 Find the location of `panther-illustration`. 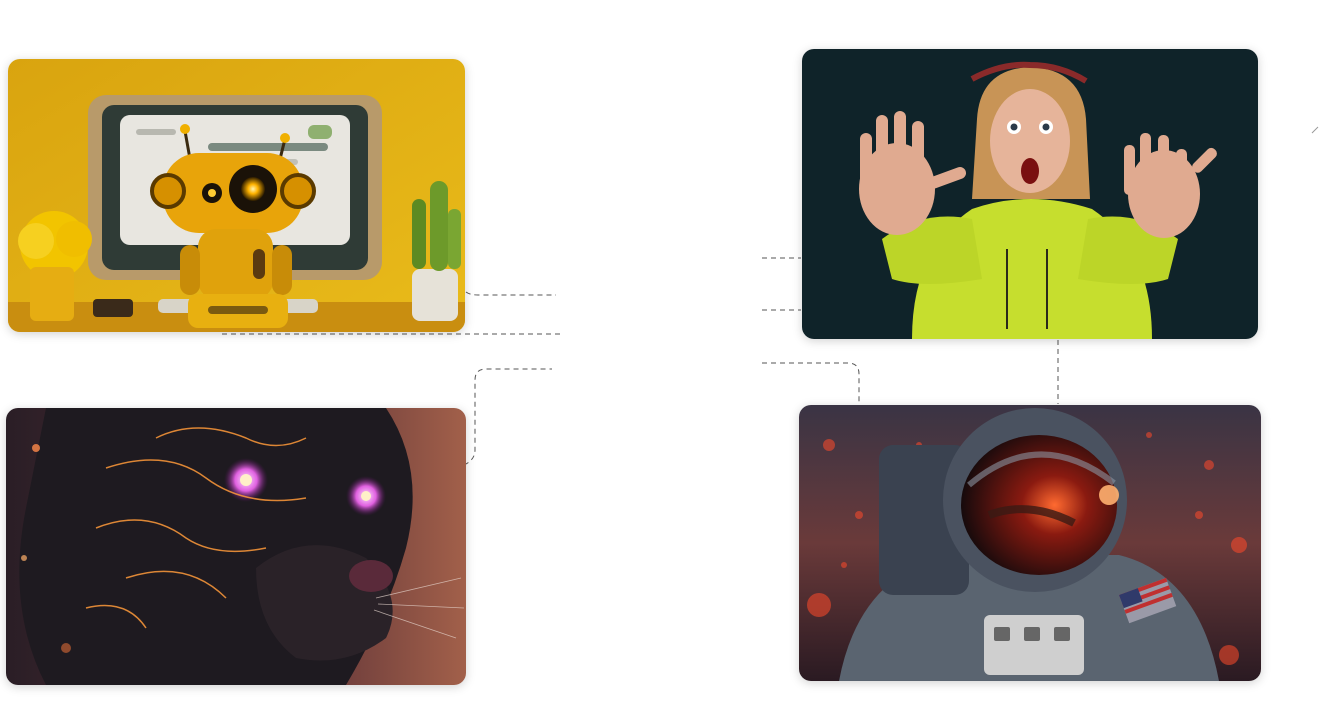

panther-illustration is located at coordinates (236, 546).